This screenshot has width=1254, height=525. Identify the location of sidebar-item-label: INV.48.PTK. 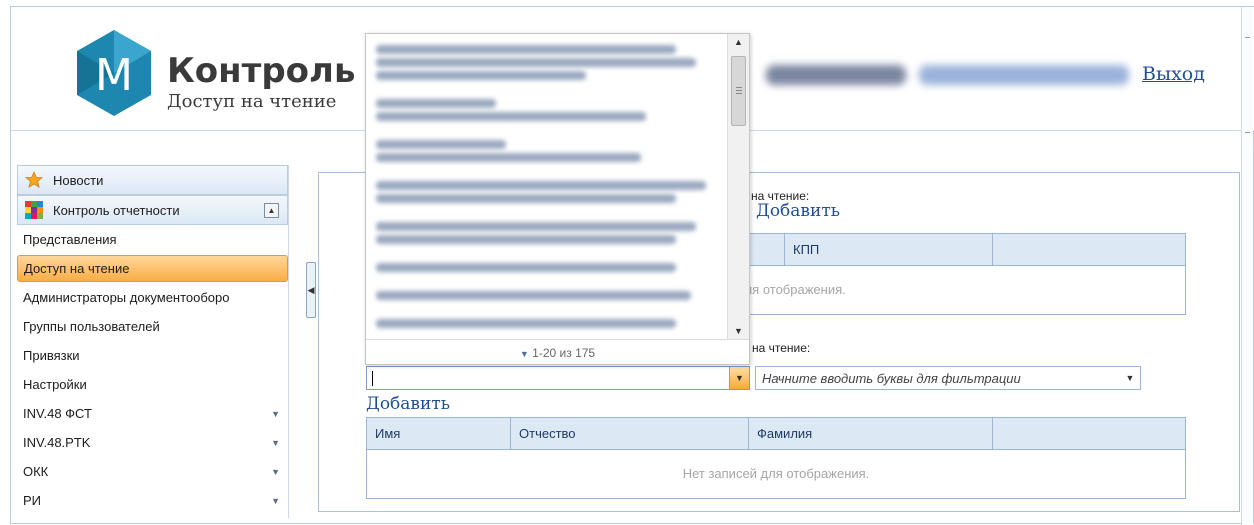
(57, 442).